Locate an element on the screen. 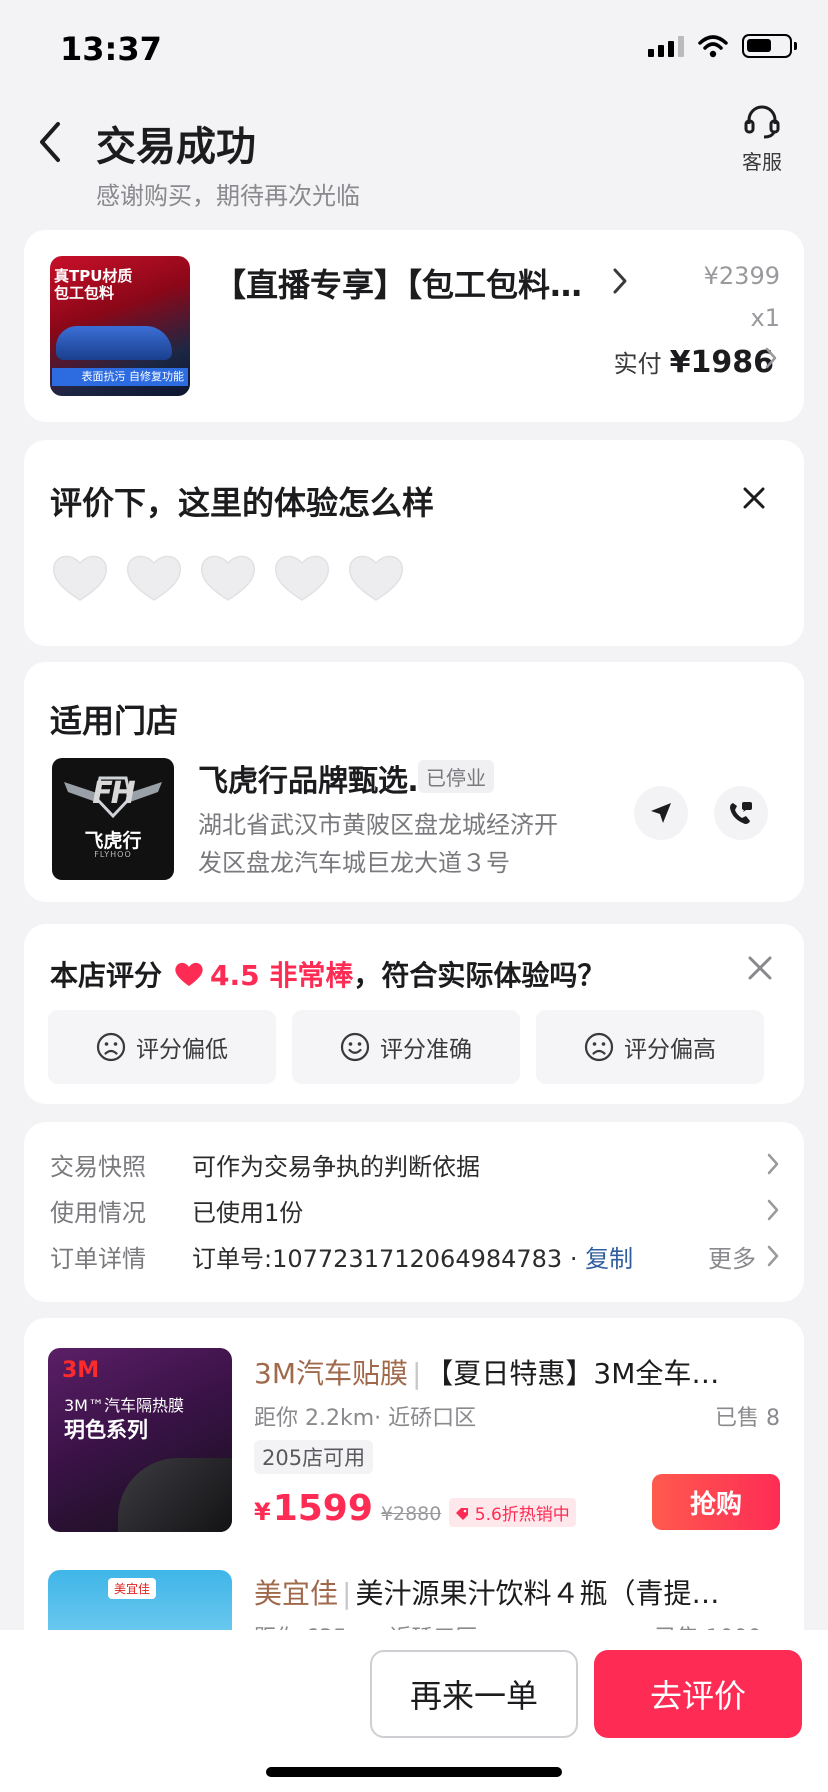 The image size is (828, 1792). store-score-line: 本店评分 4.5 非常棒 ，符合实际体验吗？ is located at coordinates (327, 974).